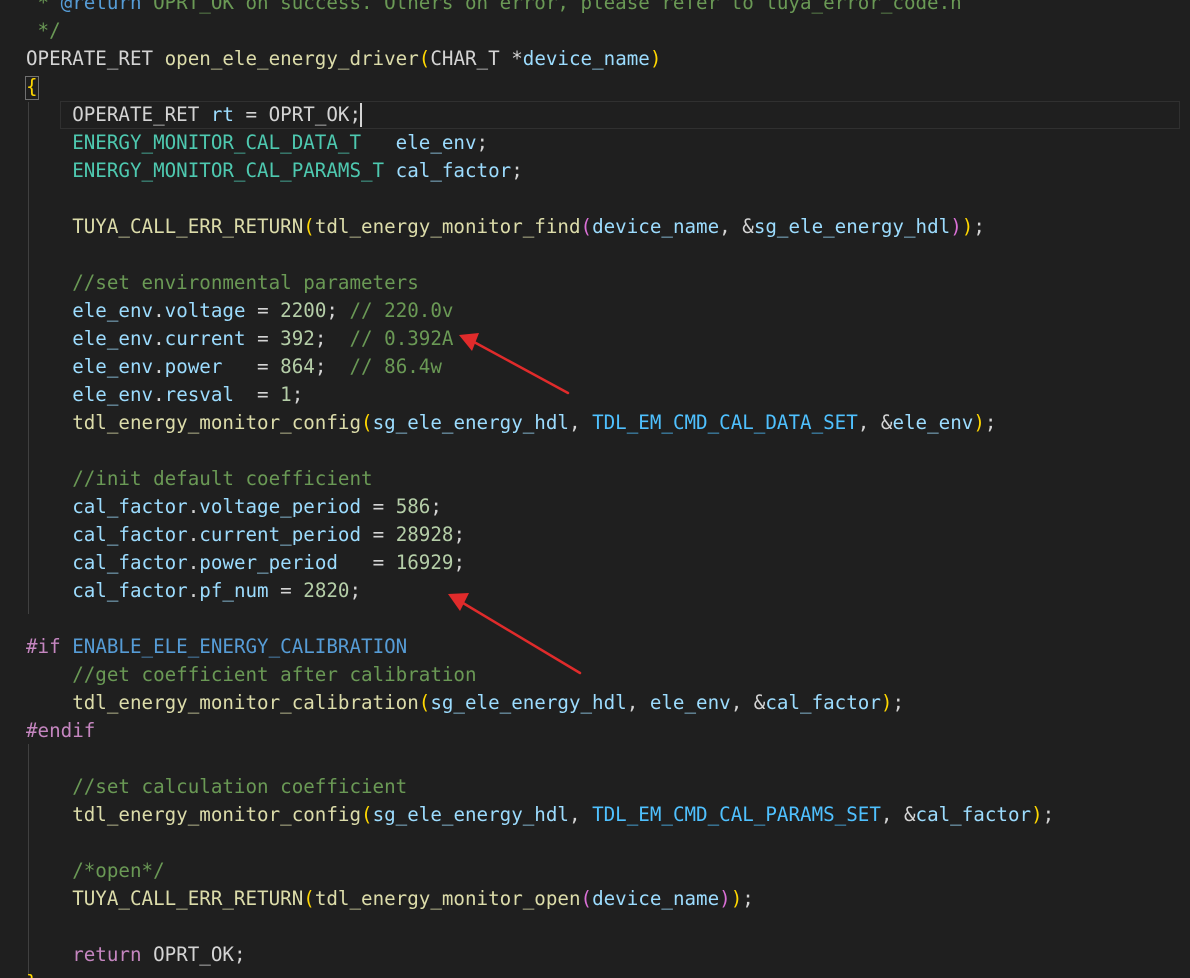  What do you see at coordinates (515, 634) in the screenshot?
I see `red-arrow-calibration-defaults` at bounding box center [515, 634].